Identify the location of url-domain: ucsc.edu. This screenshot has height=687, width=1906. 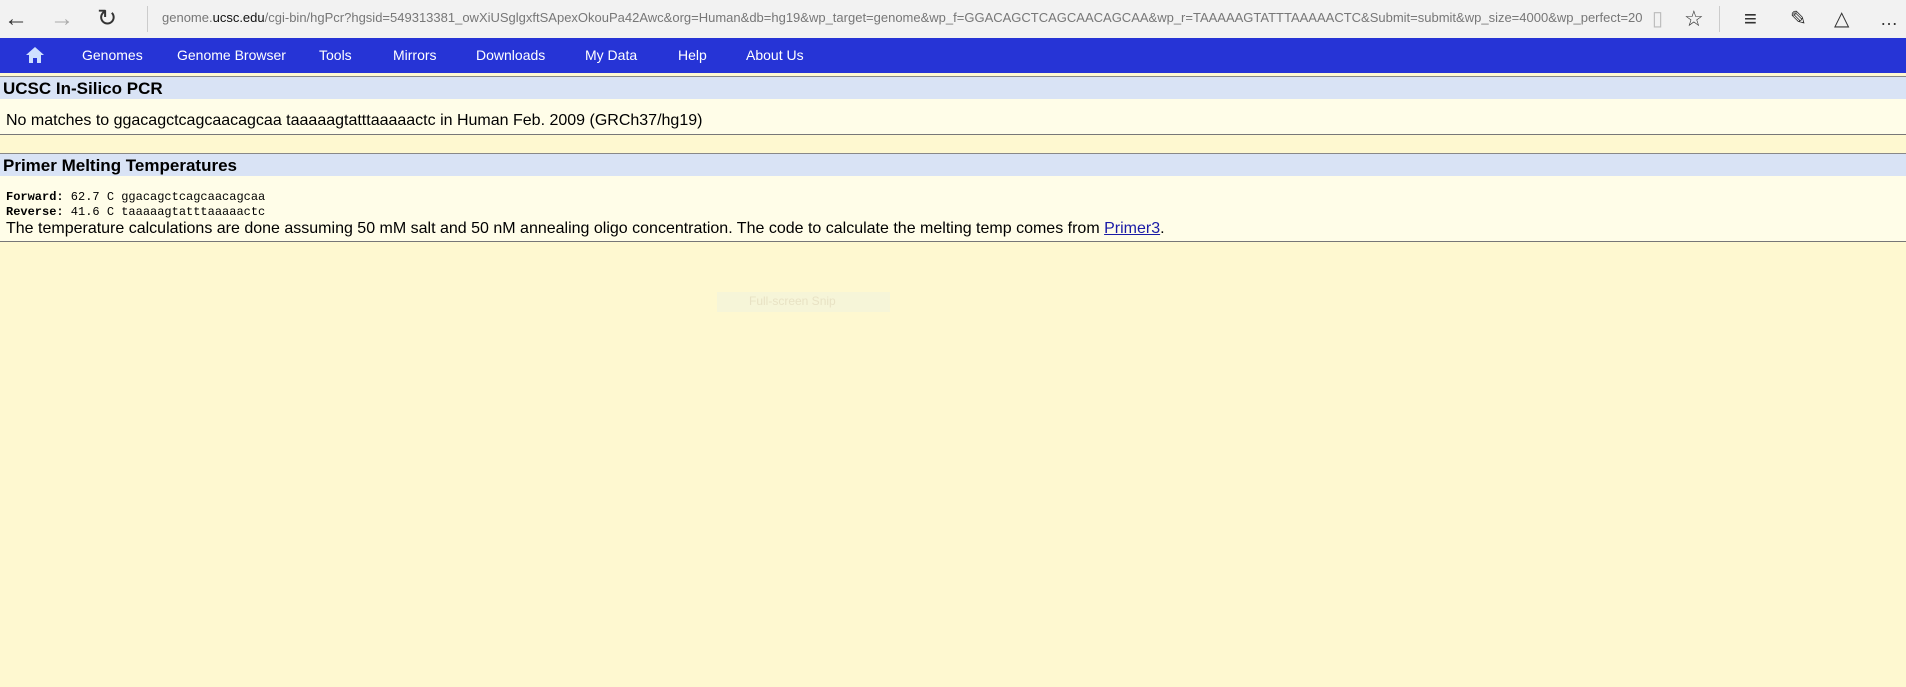
(238, 17).